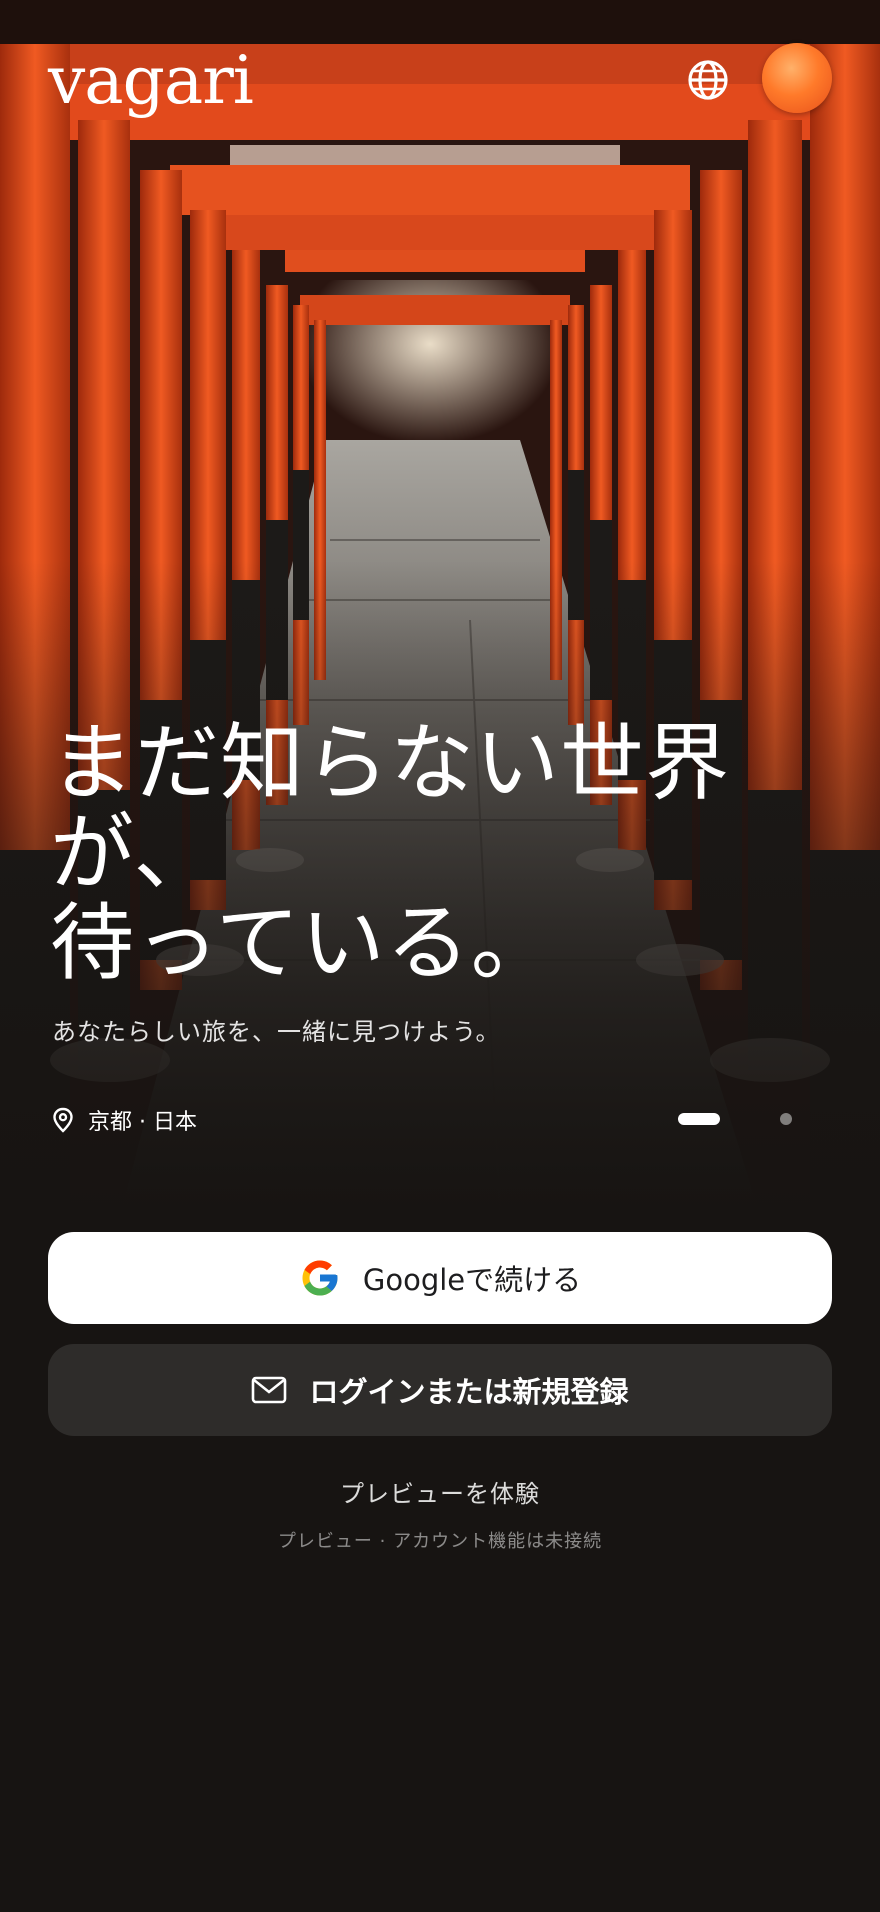 The image size is (880, 1912). I want to click on carousel-dot, so click(786, 1119).